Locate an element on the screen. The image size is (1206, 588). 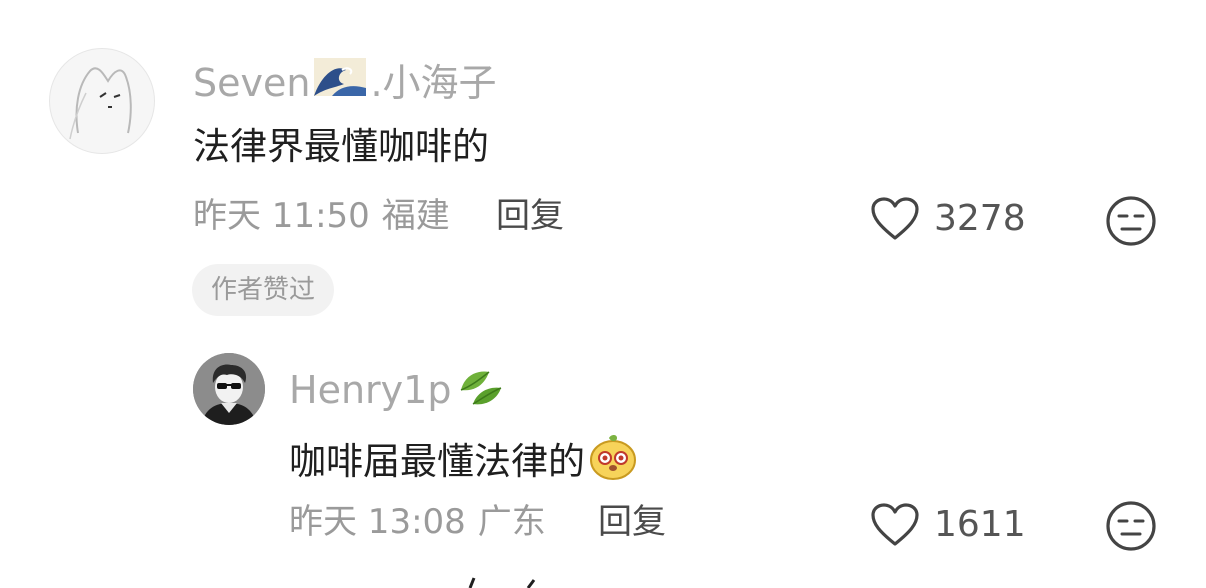
cute-face-emoji-icon is located at coordinates (613, 462).